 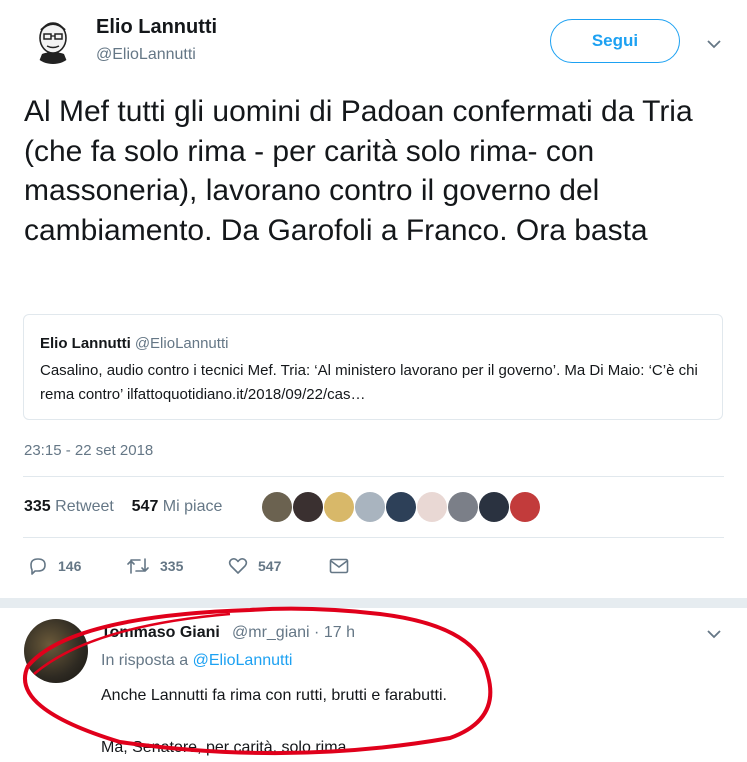 What do you see at coordinates (181, 343) in the screenshot?
I see `quoted-author-handle: @ElioLannutti` at bounding box center [181, 343].